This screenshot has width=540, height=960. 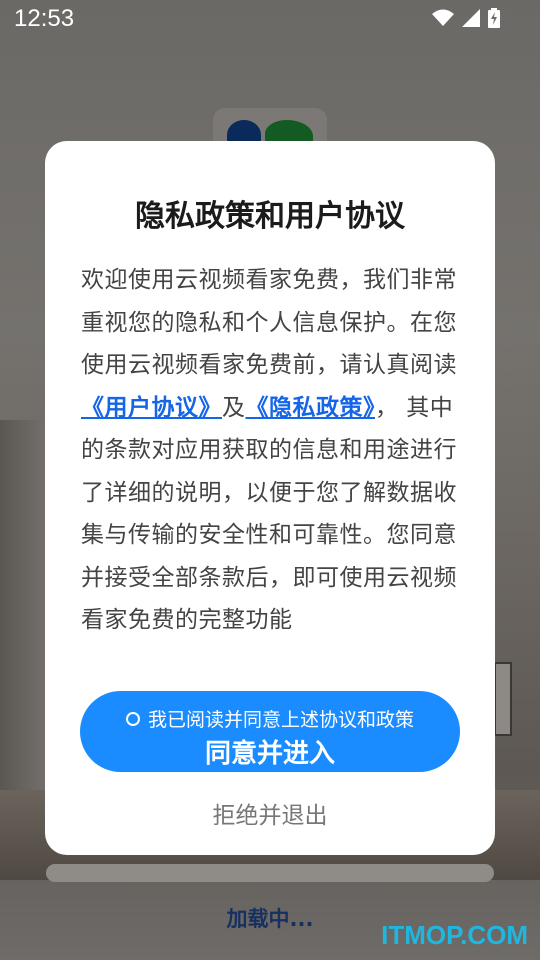 I want to click on status-time: 12:53, so click(x=44, y=18).